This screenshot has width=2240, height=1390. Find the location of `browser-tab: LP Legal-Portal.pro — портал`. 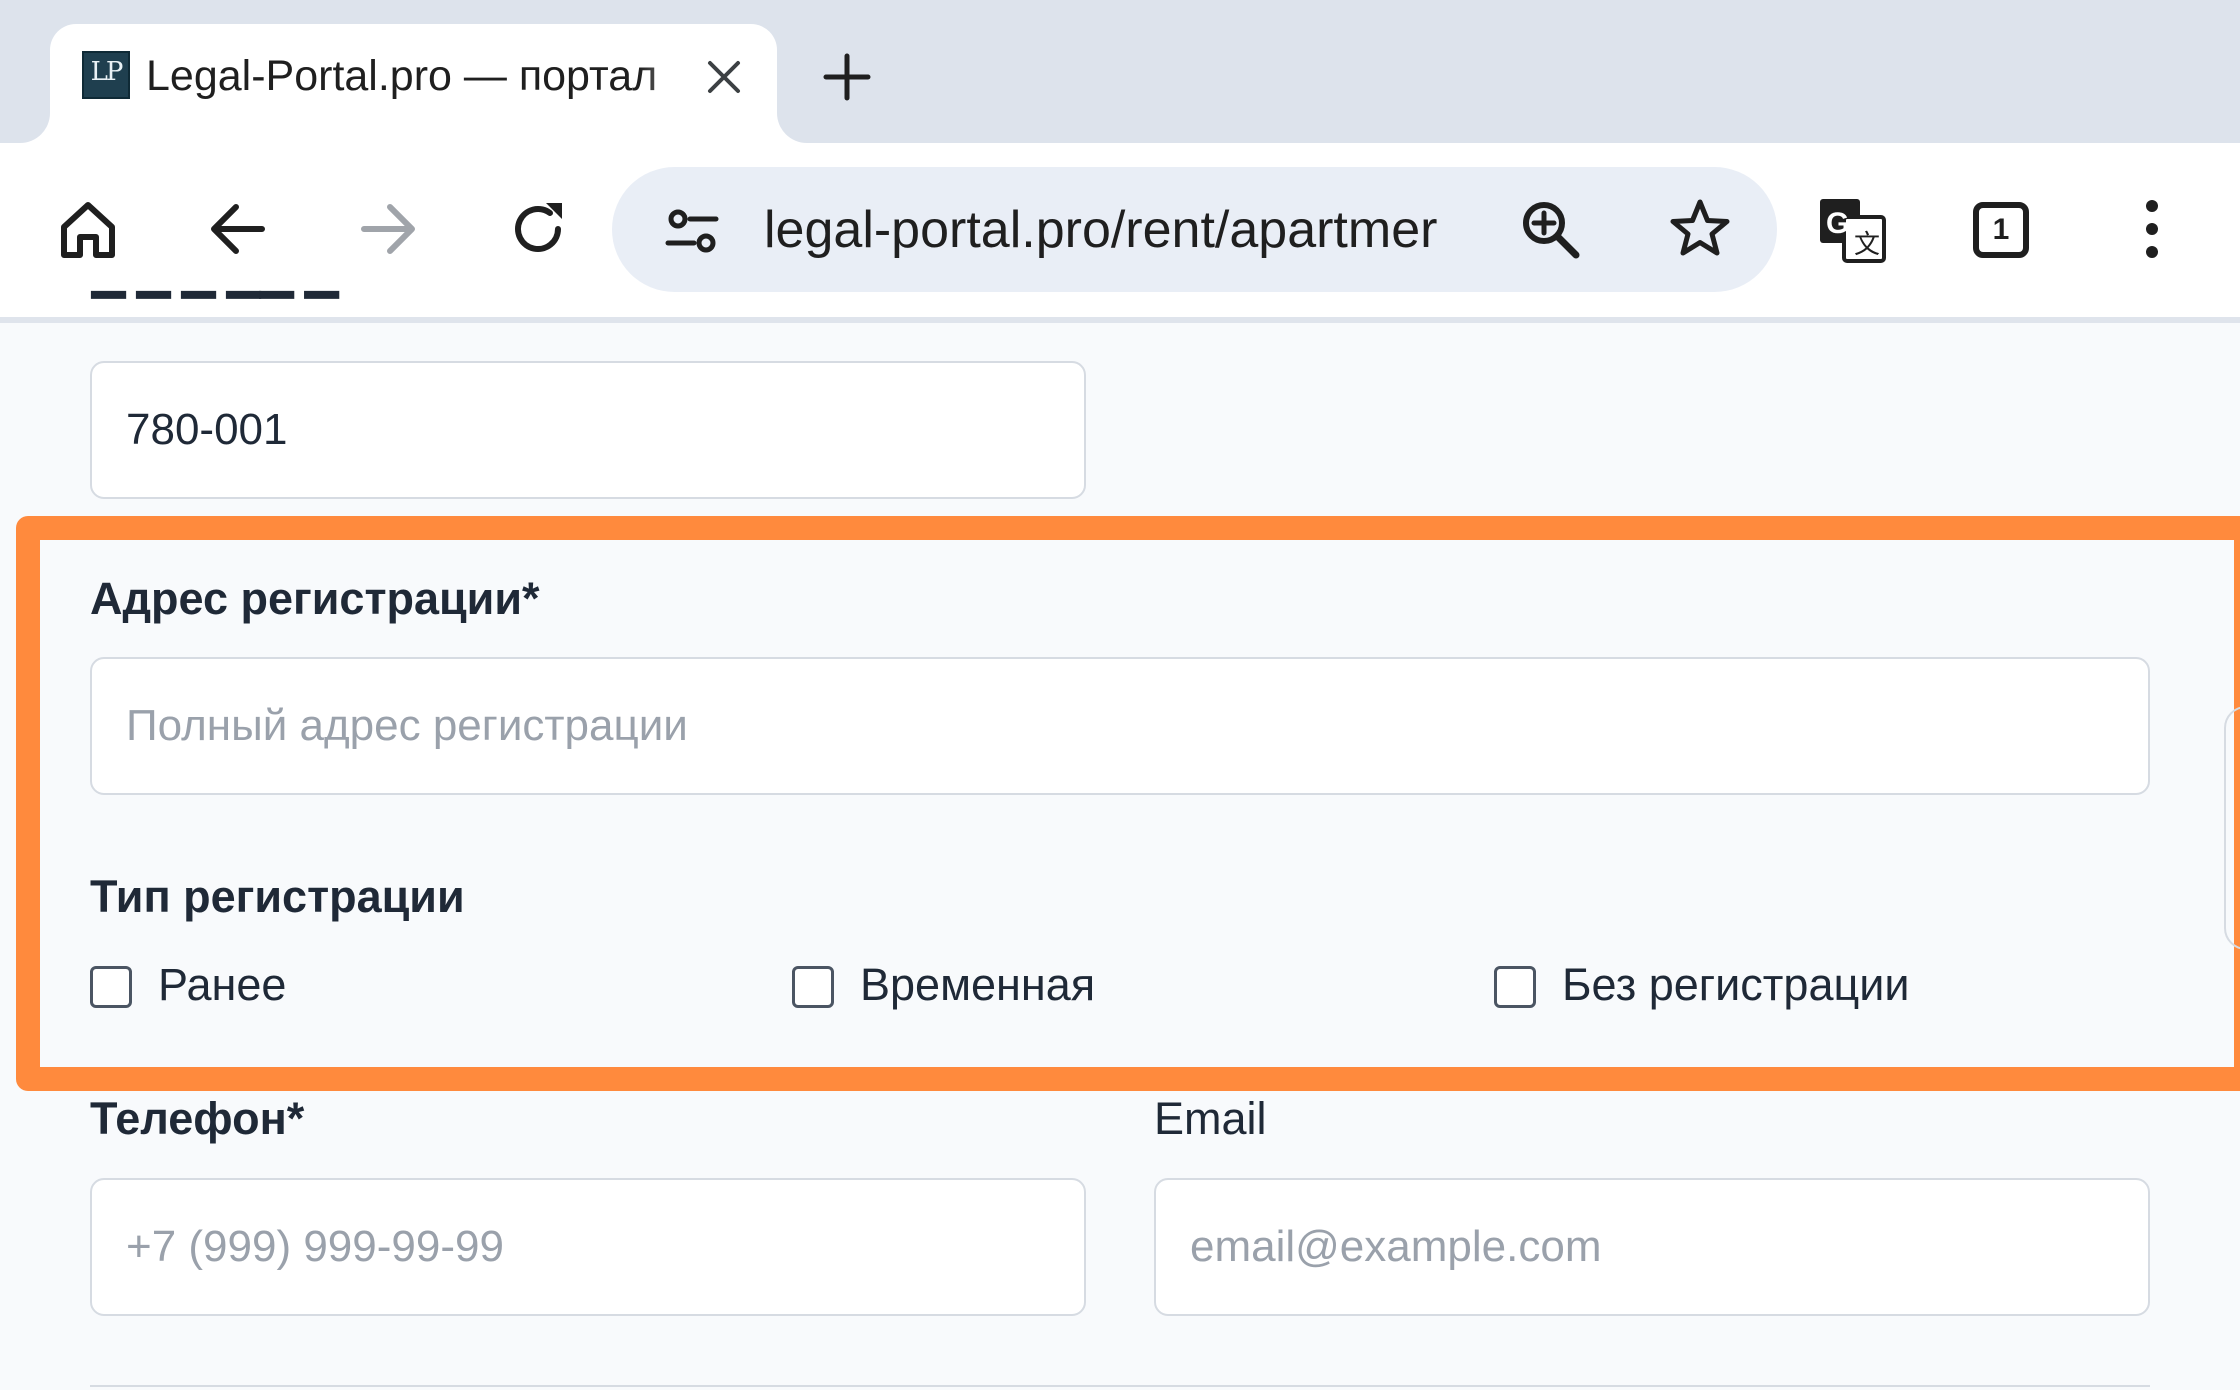

browser-tab: LP Legal-Portal.pro — портал is located at coordinates (413, 83).